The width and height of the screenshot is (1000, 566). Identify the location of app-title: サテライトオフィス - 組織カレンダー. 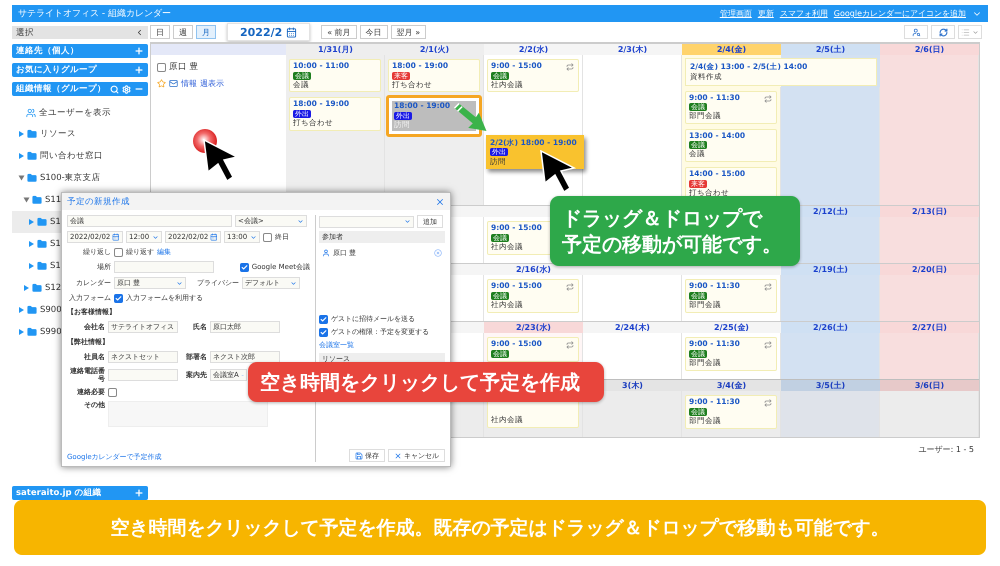
(94, 14).